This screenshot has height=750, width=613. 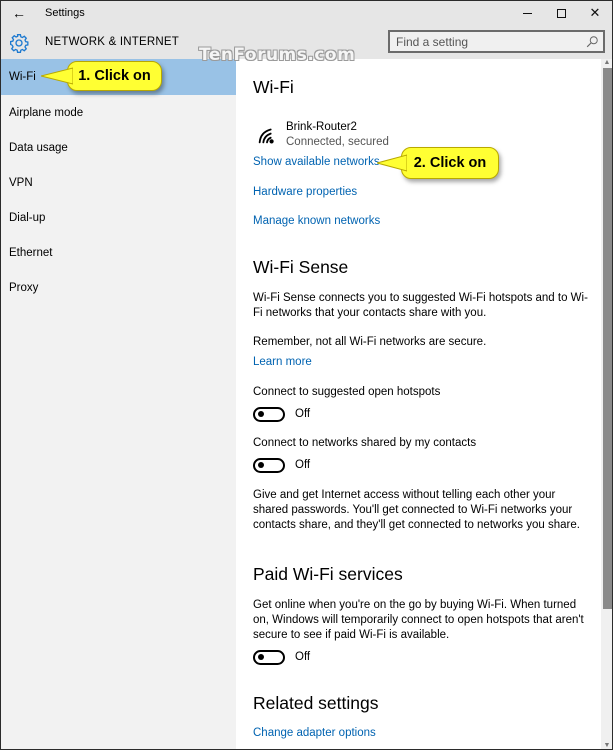 What do you see at coordinates (321, 127) in the screenshot?
I see `network-name: Brink-Router2` at bounding box center [321, 127].